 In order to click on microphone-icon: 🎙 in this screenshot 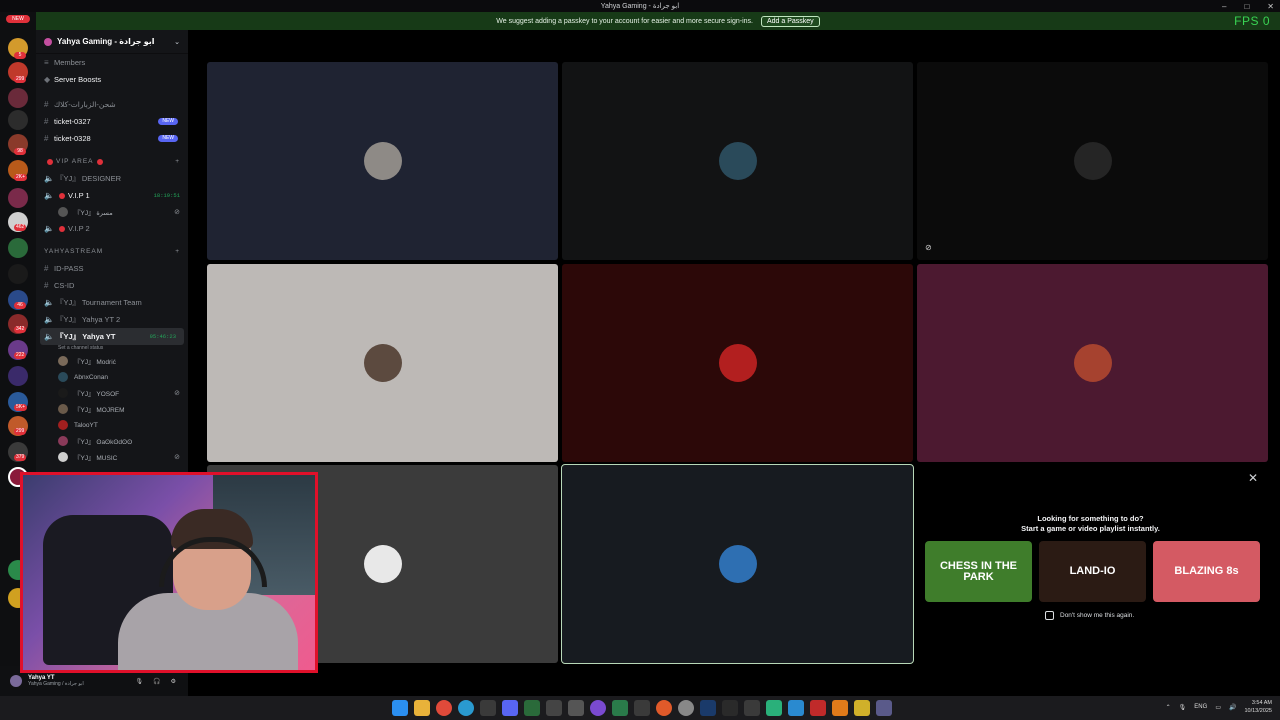, I will do `click(140, 681)`.